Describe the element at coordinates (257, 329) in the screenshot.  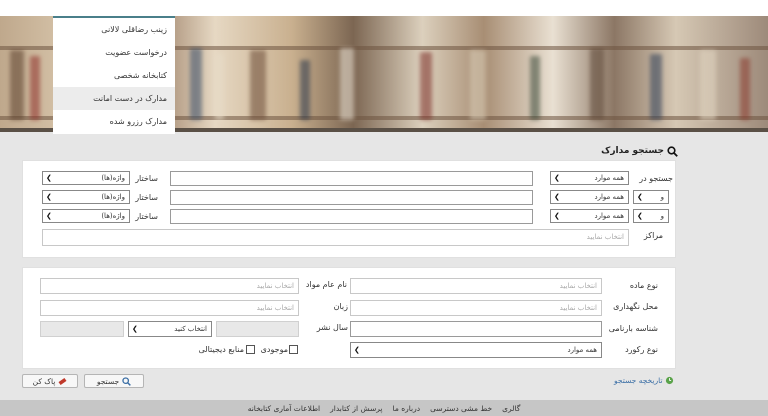
I see `publication-year-to-input` at that location.